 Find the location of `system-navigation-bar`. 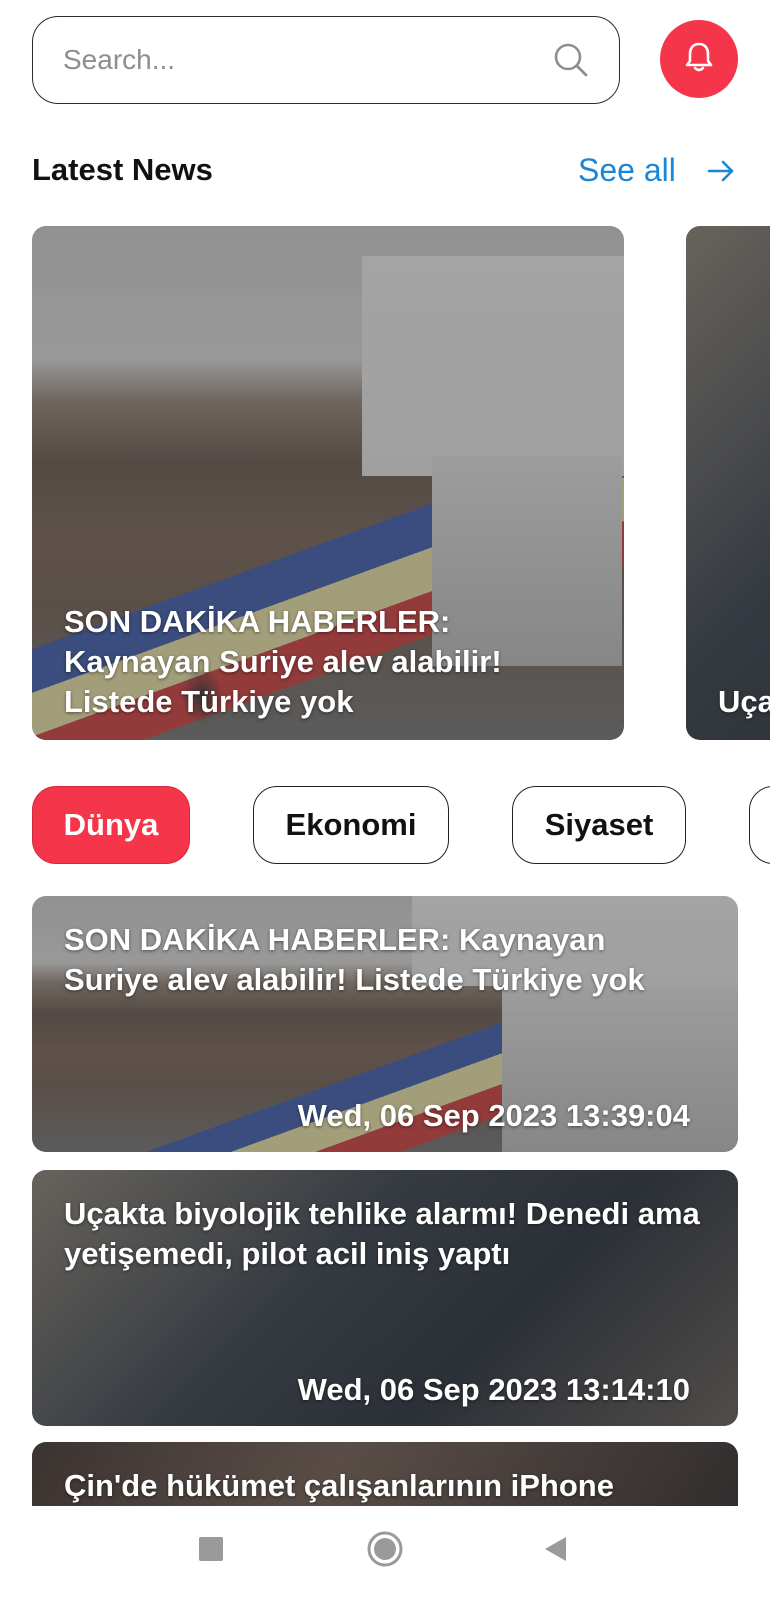

system-navigation-bar is located at coordinates (385, 1553).